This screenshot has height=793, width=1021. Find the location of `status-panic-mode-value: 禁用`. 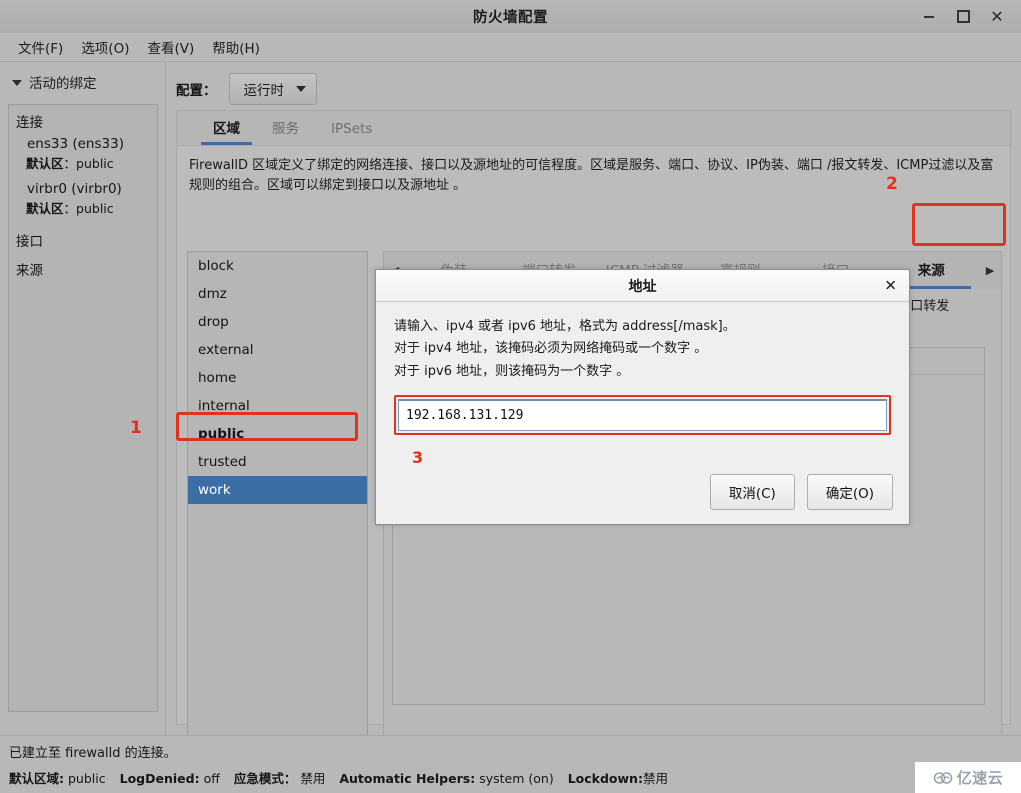

status-panic-mode-value: 禁用 is located at coordinates (313, 778).